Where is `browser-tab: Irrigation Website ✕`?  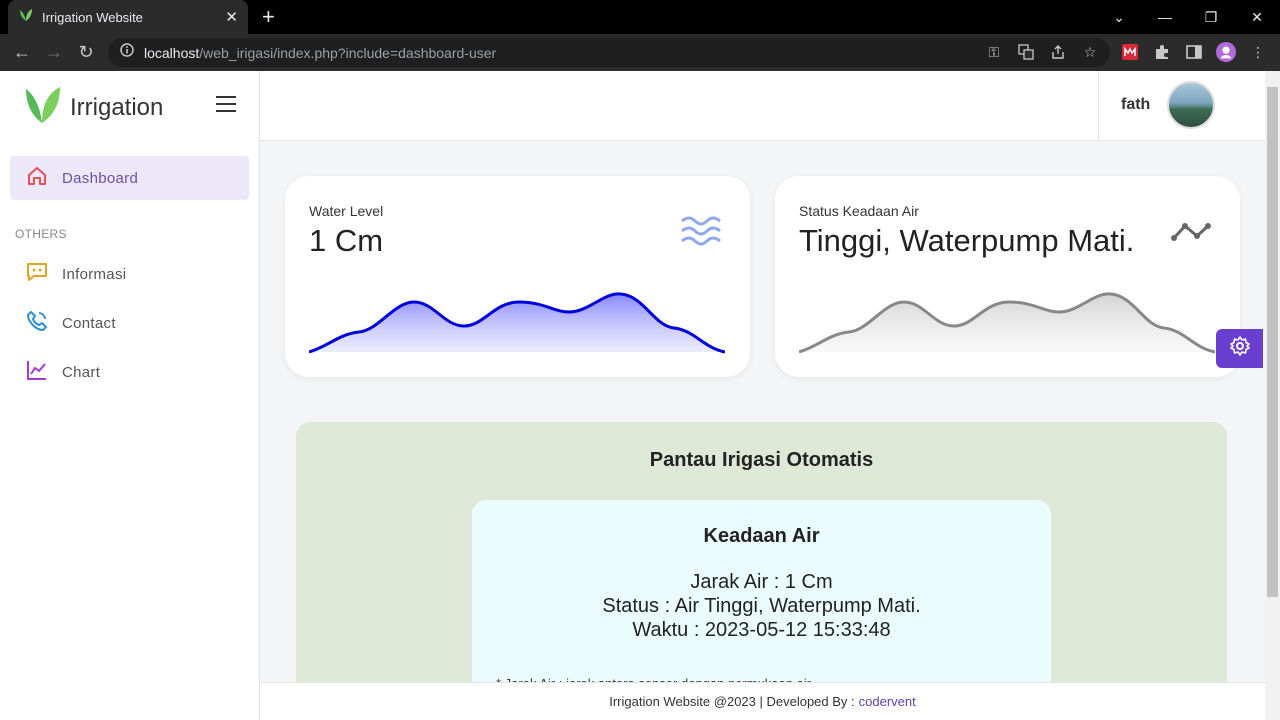 browser-tab: Irrigation Website ✕ is located at coordinates (128, 17).